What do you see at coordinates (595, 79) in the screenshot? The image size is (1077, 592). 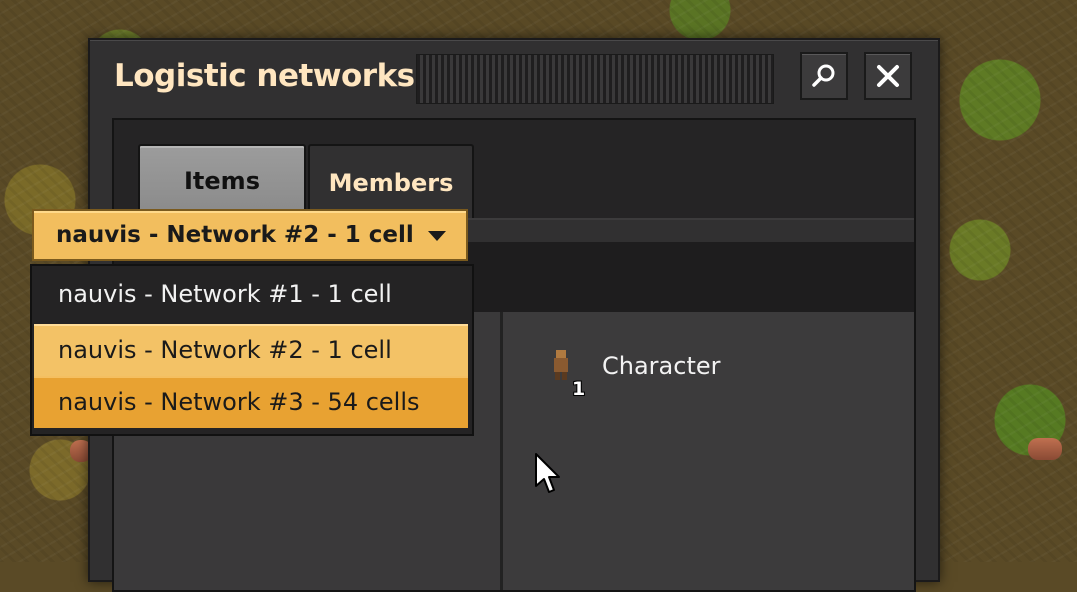 I see `drag-handle` at bounding box center [595, 79].